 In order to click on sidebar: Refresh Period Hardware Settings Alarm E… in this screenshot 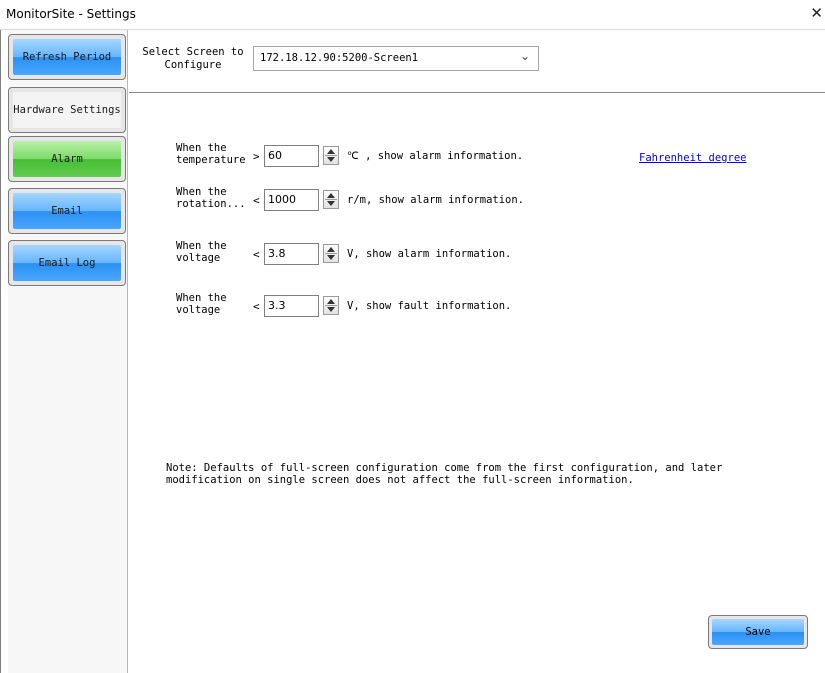, I will do `click(68, 351)`.